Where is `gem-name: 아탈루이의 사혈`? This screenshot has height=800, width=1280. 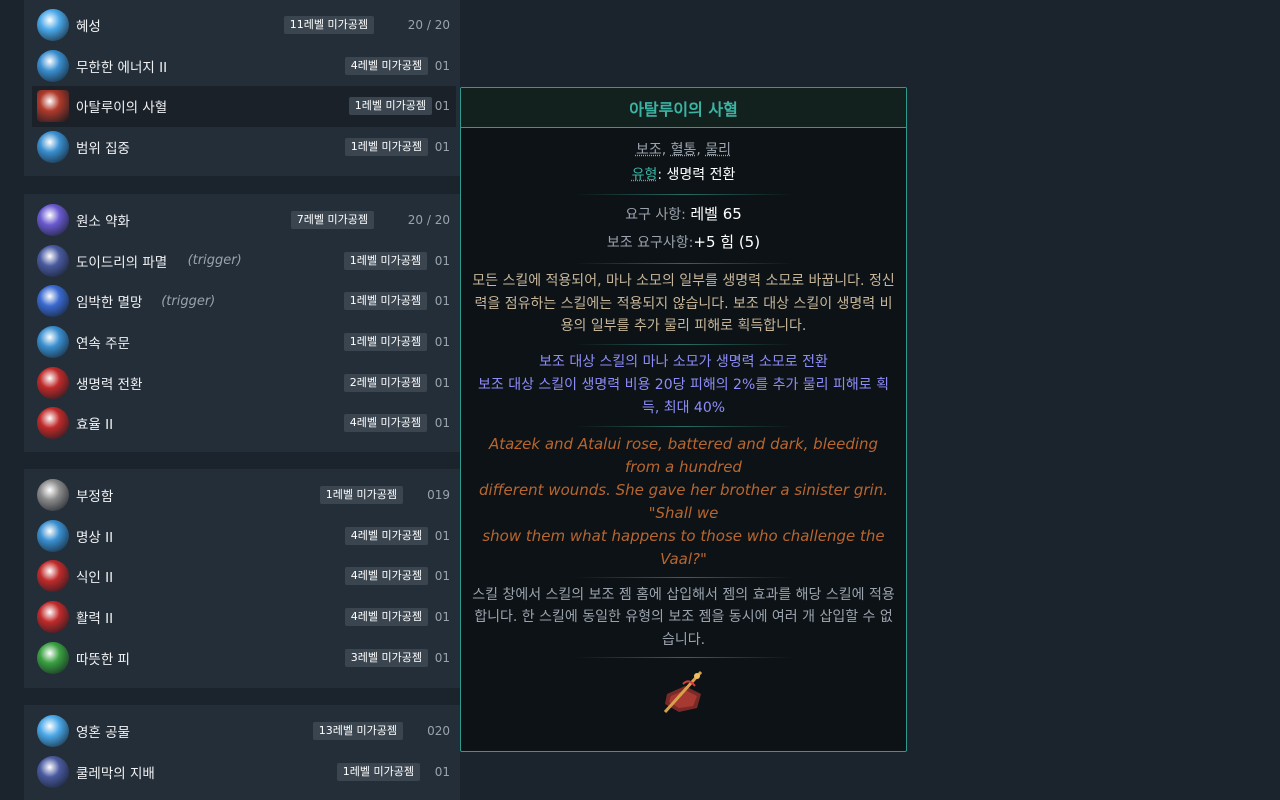
gem-name: 아탈루이의 사혈 is located at coordinates (122, 108).